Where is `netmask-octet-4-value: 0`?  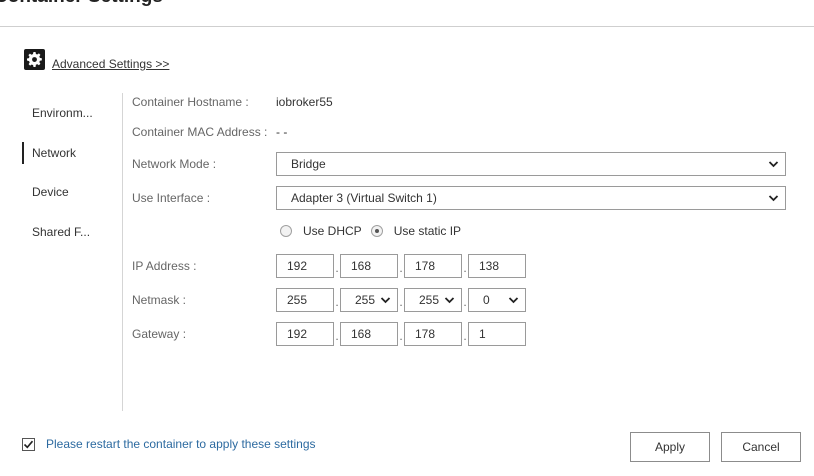 netmask-octet-4-value: 0 is located at coordinates (486, 300).